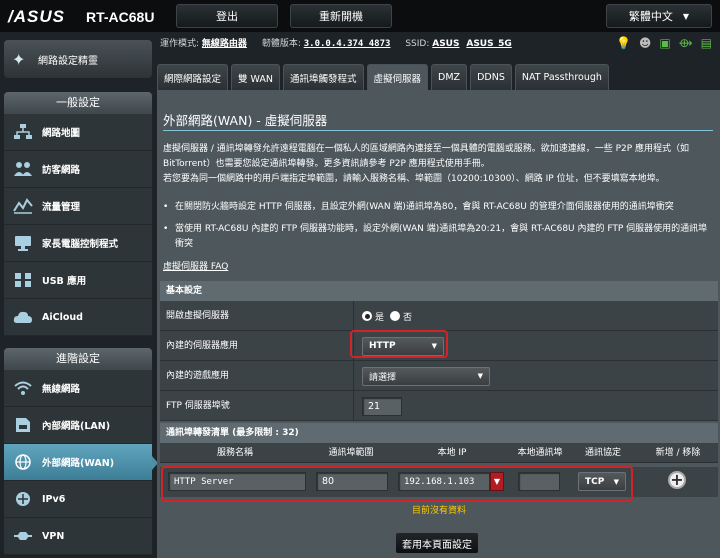 The width and height of the screenshot is (720, 558). I want to click on operation-mode-link: 無線路由器, so click(224, 44).